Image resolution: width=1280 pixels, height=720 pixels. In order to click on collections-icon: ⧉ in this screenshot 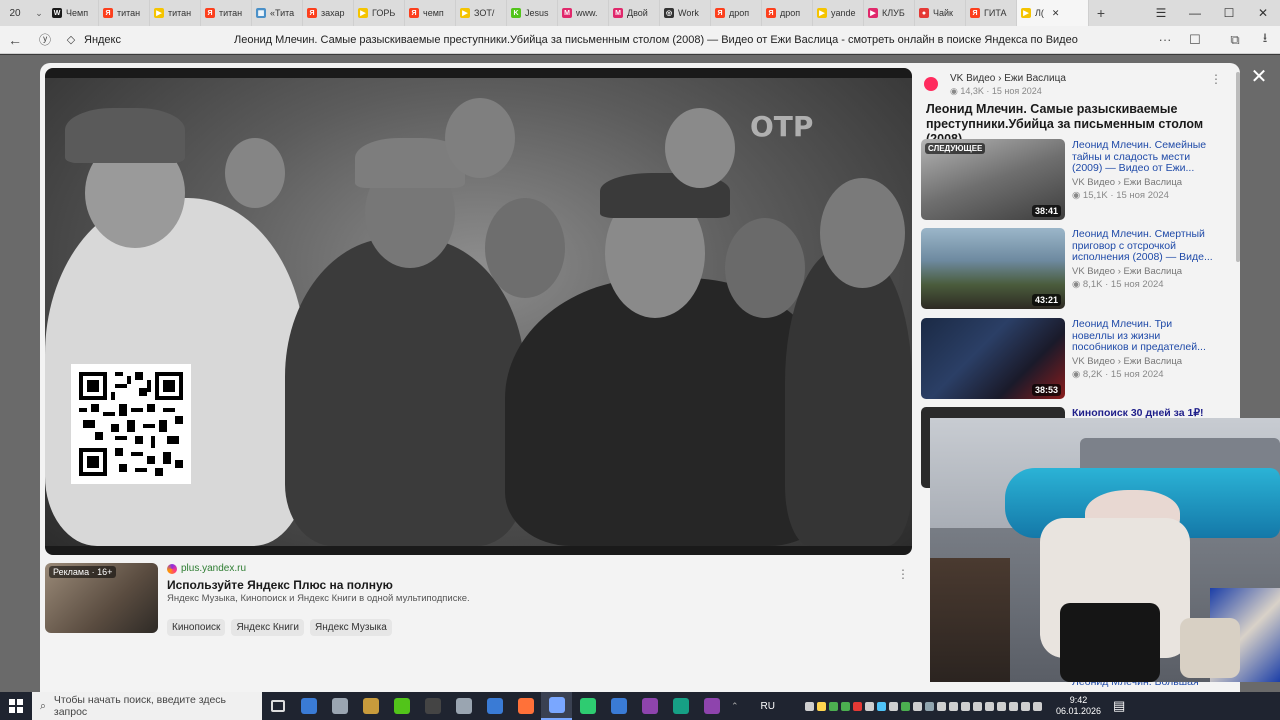, I will do `click(1235, 40)`.